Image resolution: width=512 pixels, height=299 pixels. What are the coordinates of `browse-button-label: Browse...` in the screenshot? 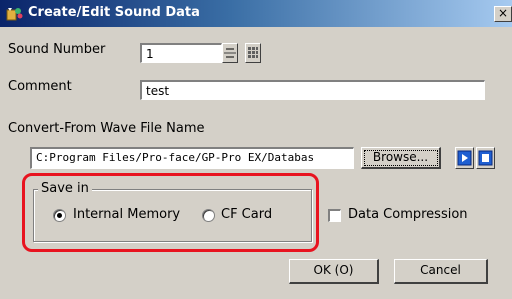 It's located at (400, 157).